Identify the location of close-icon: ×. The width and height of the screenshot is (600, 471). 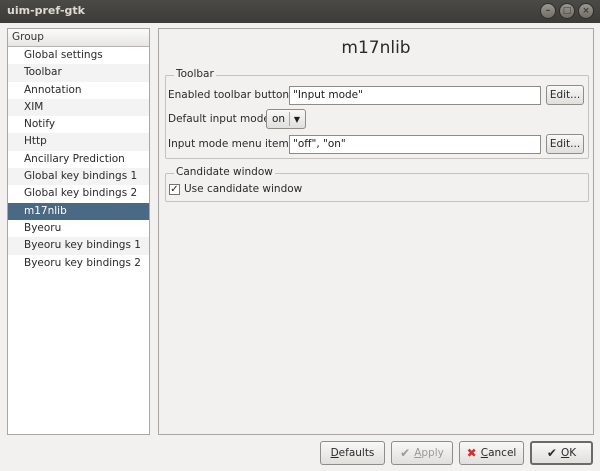
(586, 11).